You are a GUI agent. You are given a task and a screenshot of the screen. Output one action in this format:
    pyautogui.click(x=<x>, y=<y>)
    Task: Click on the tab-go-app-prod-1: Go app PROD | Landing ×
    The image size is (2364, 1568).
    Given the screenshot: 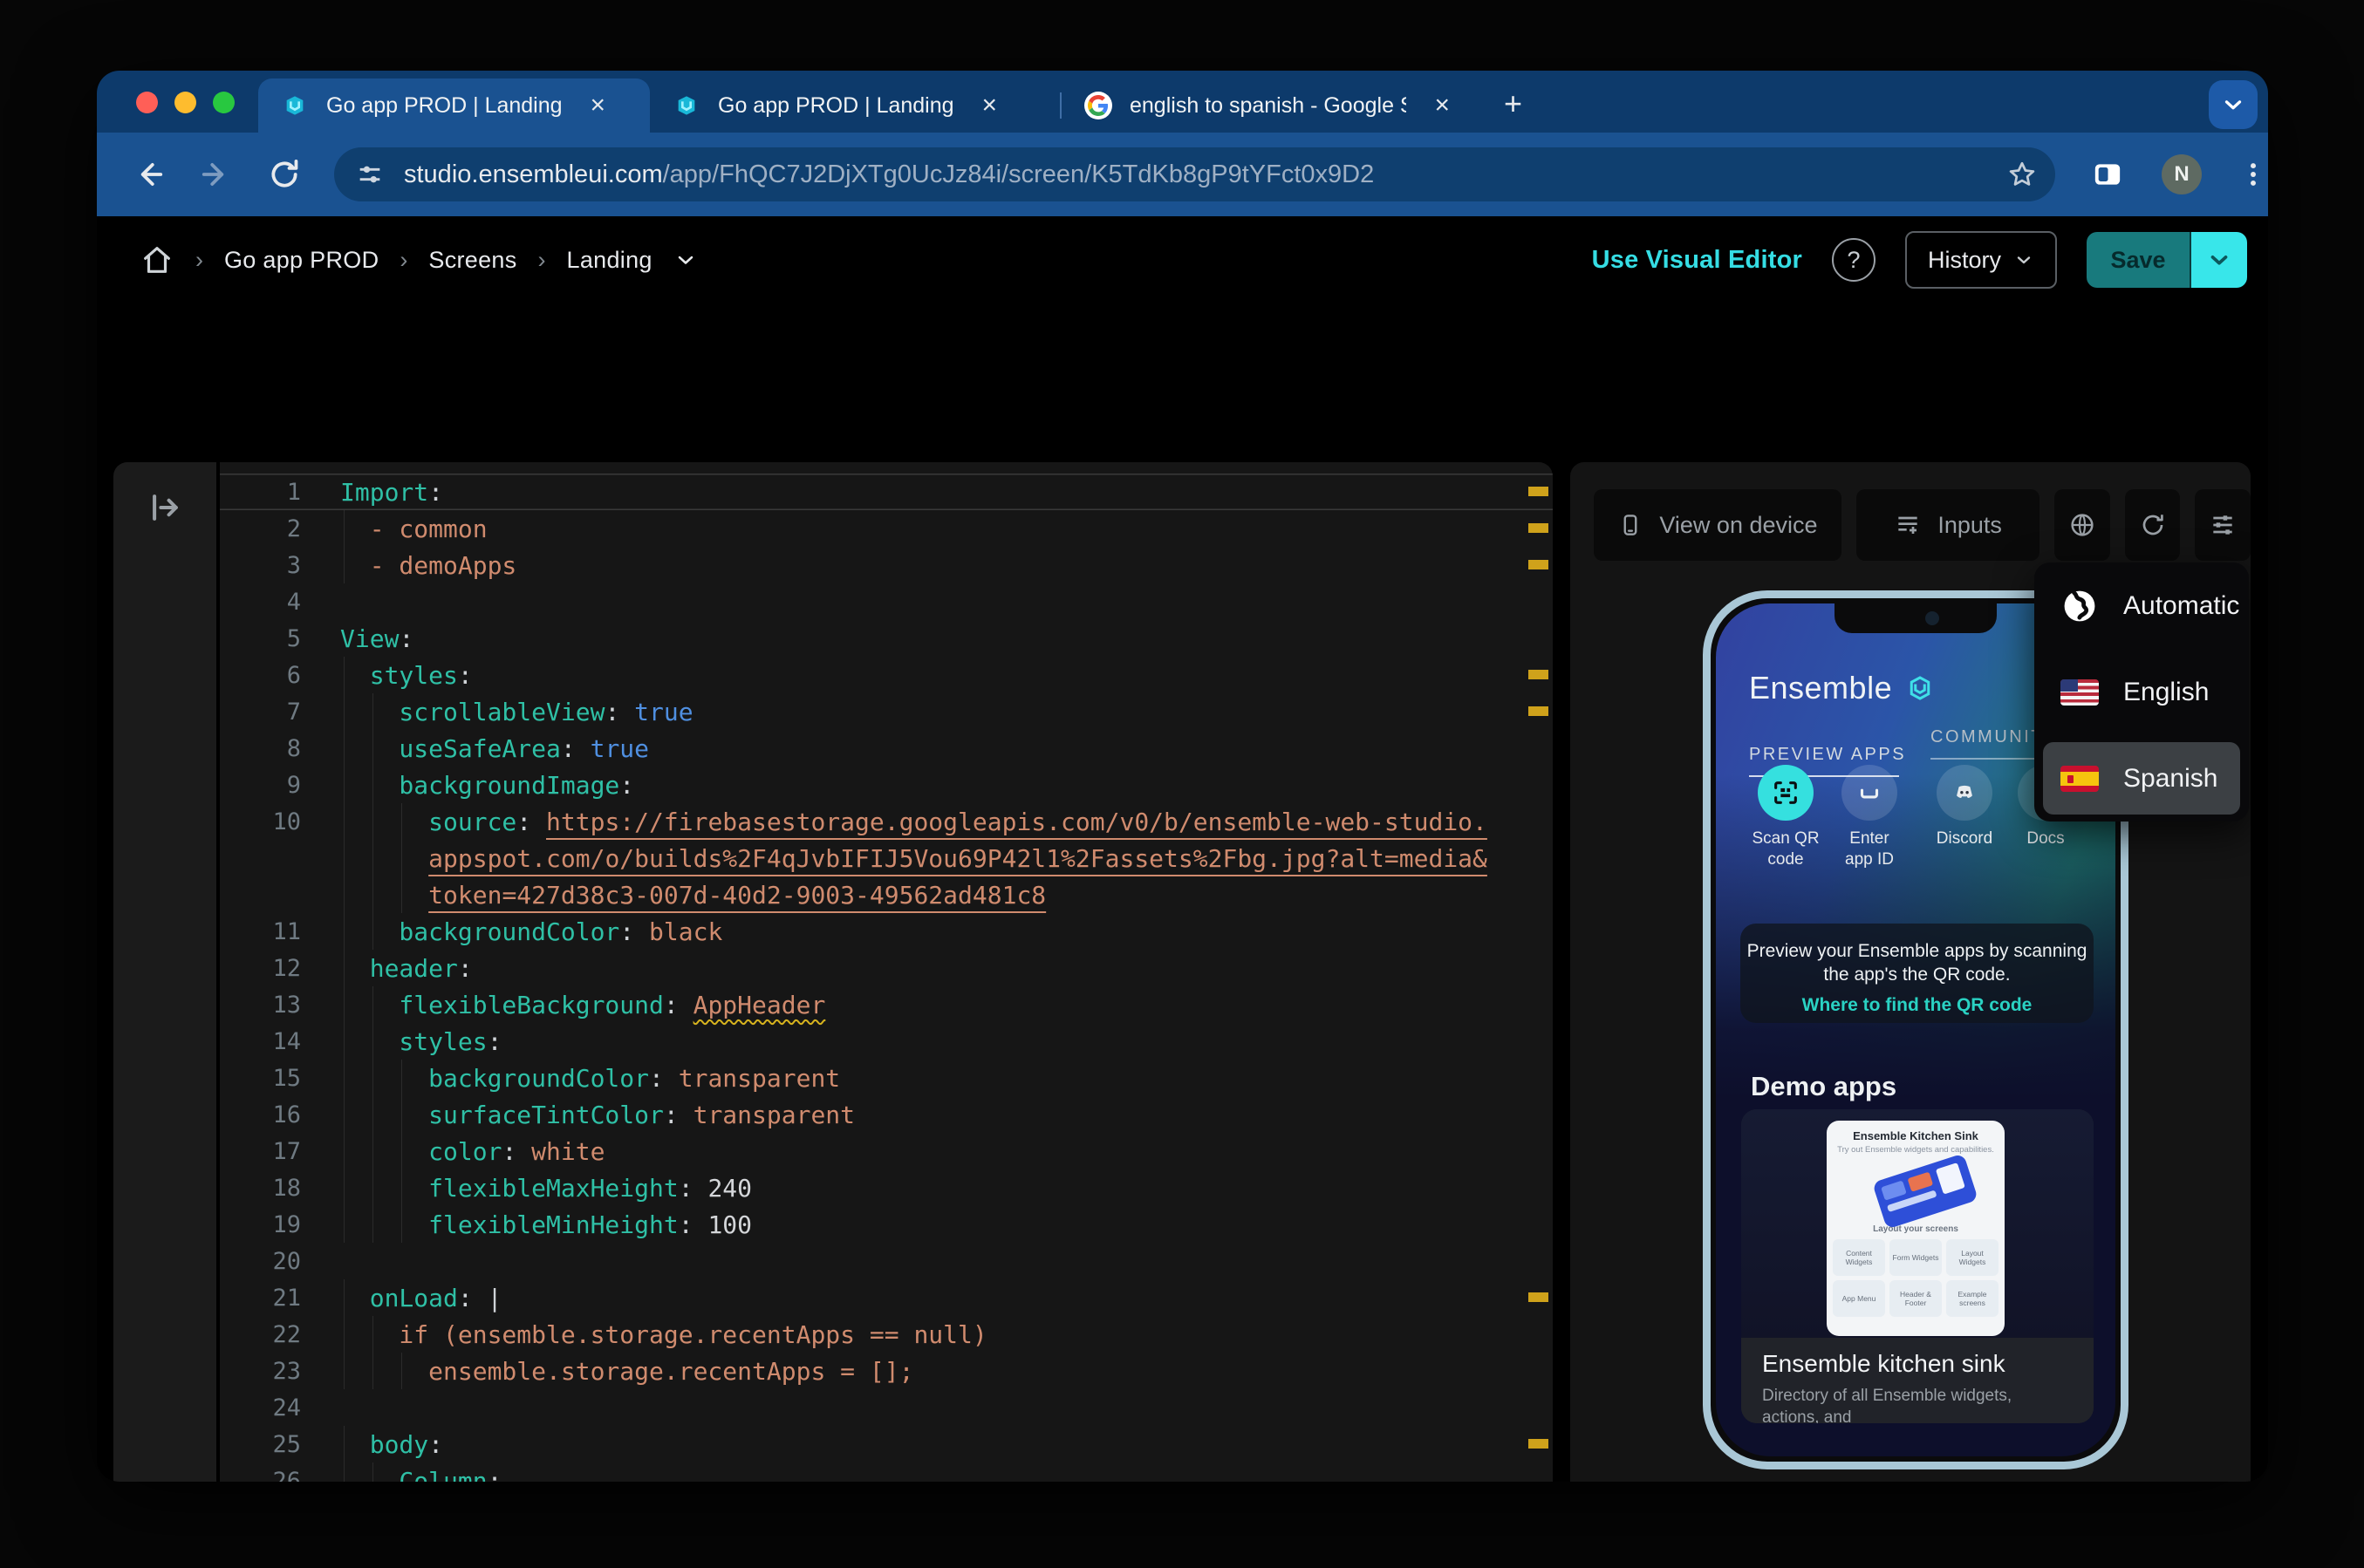 What is the action you would take?
    pyautogui.click(x=454, y=105)
    